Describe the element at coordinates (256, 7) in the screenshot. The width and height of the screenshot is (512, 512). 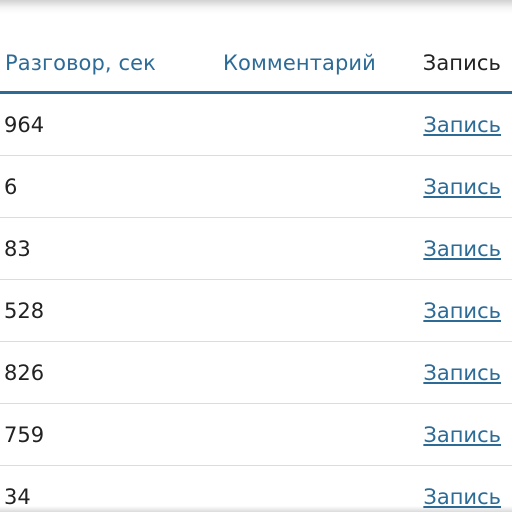
I see `top-shadow` at that location.